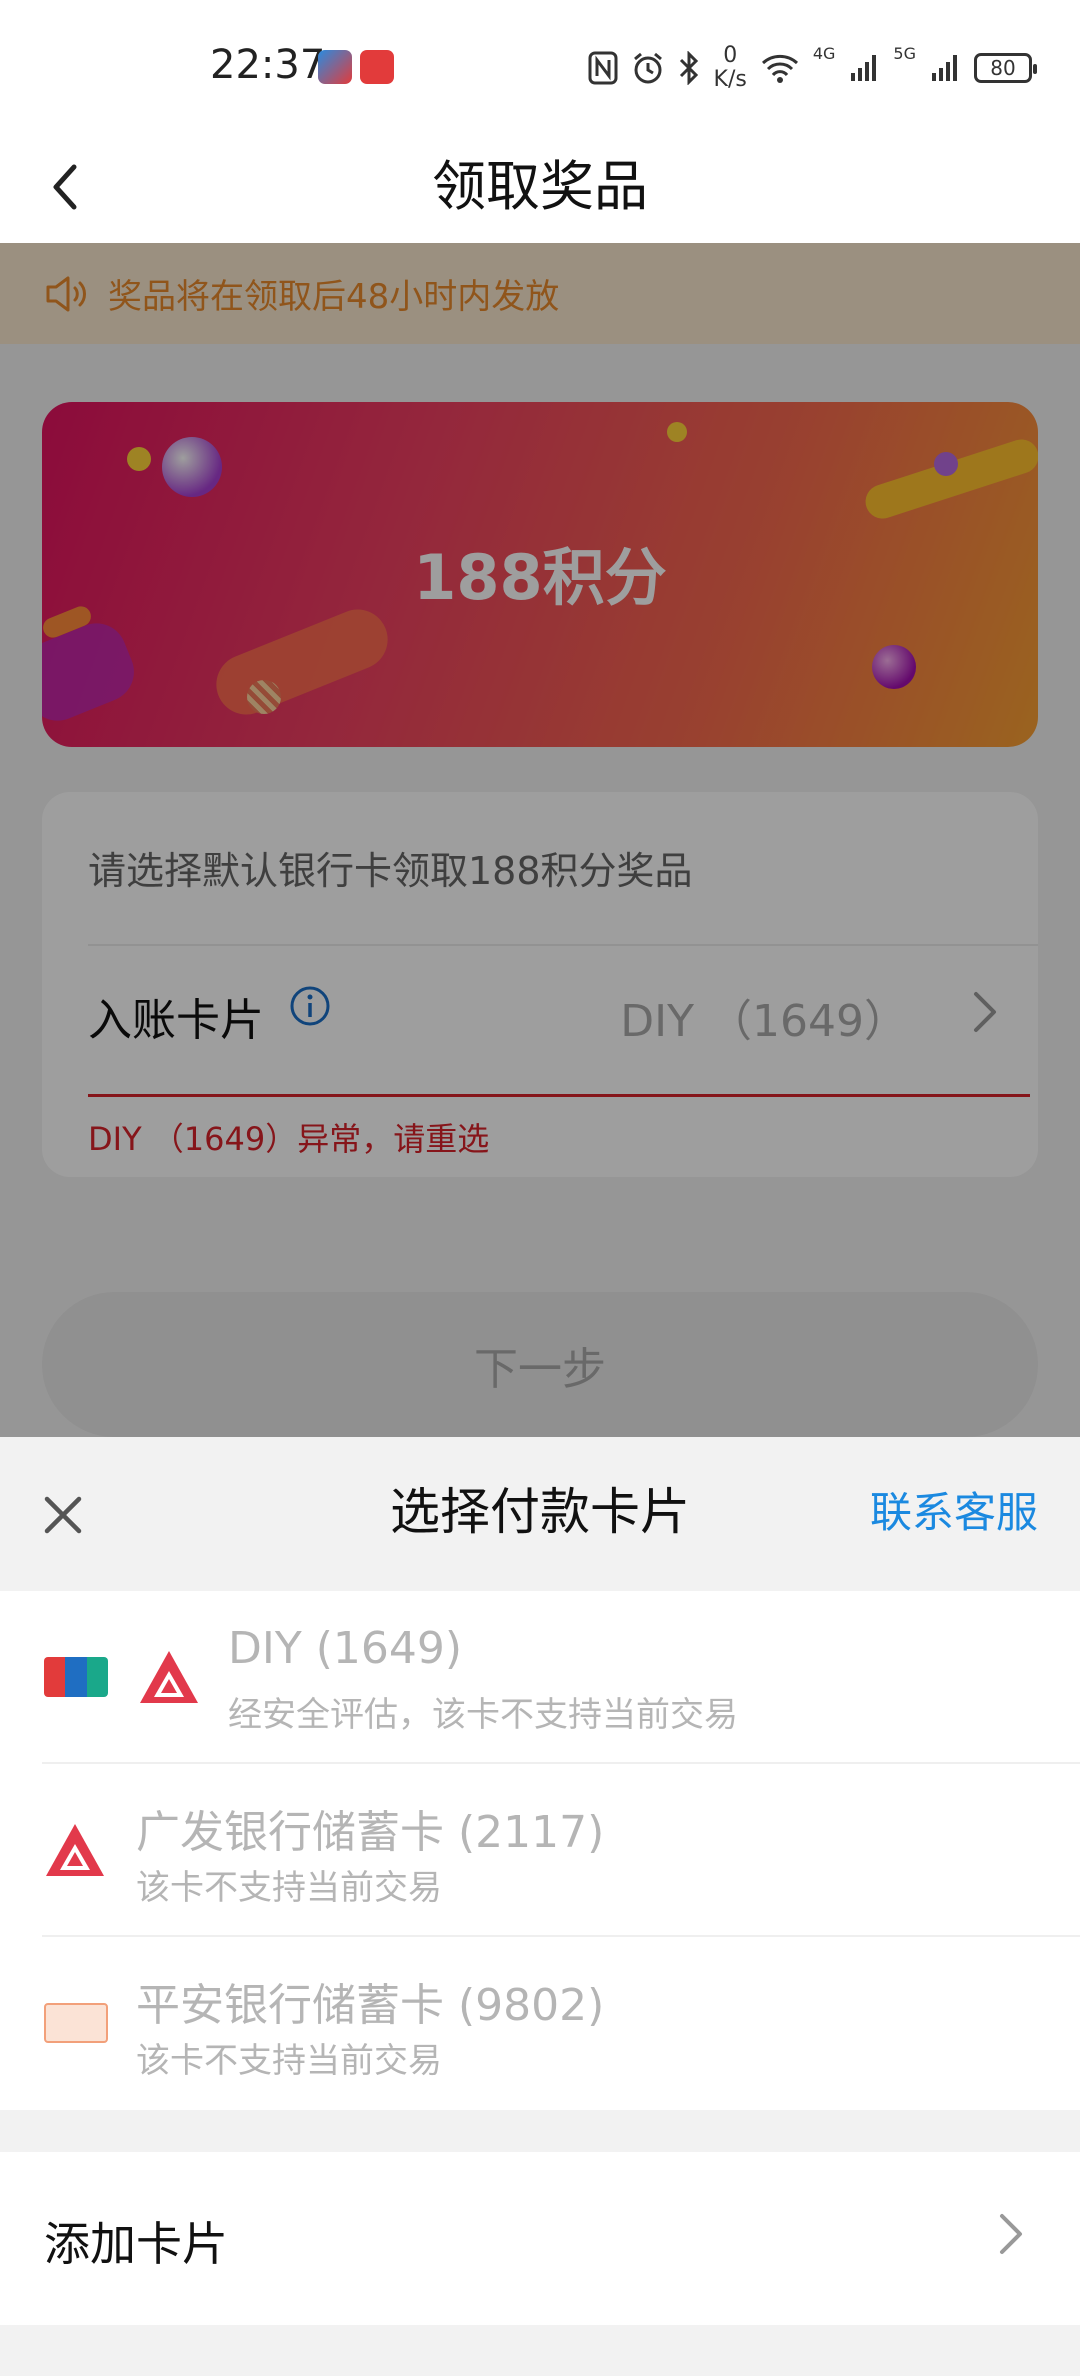 The image size is (1080, 2376). I want to click on status-time: 22:37, so click(268, 65).